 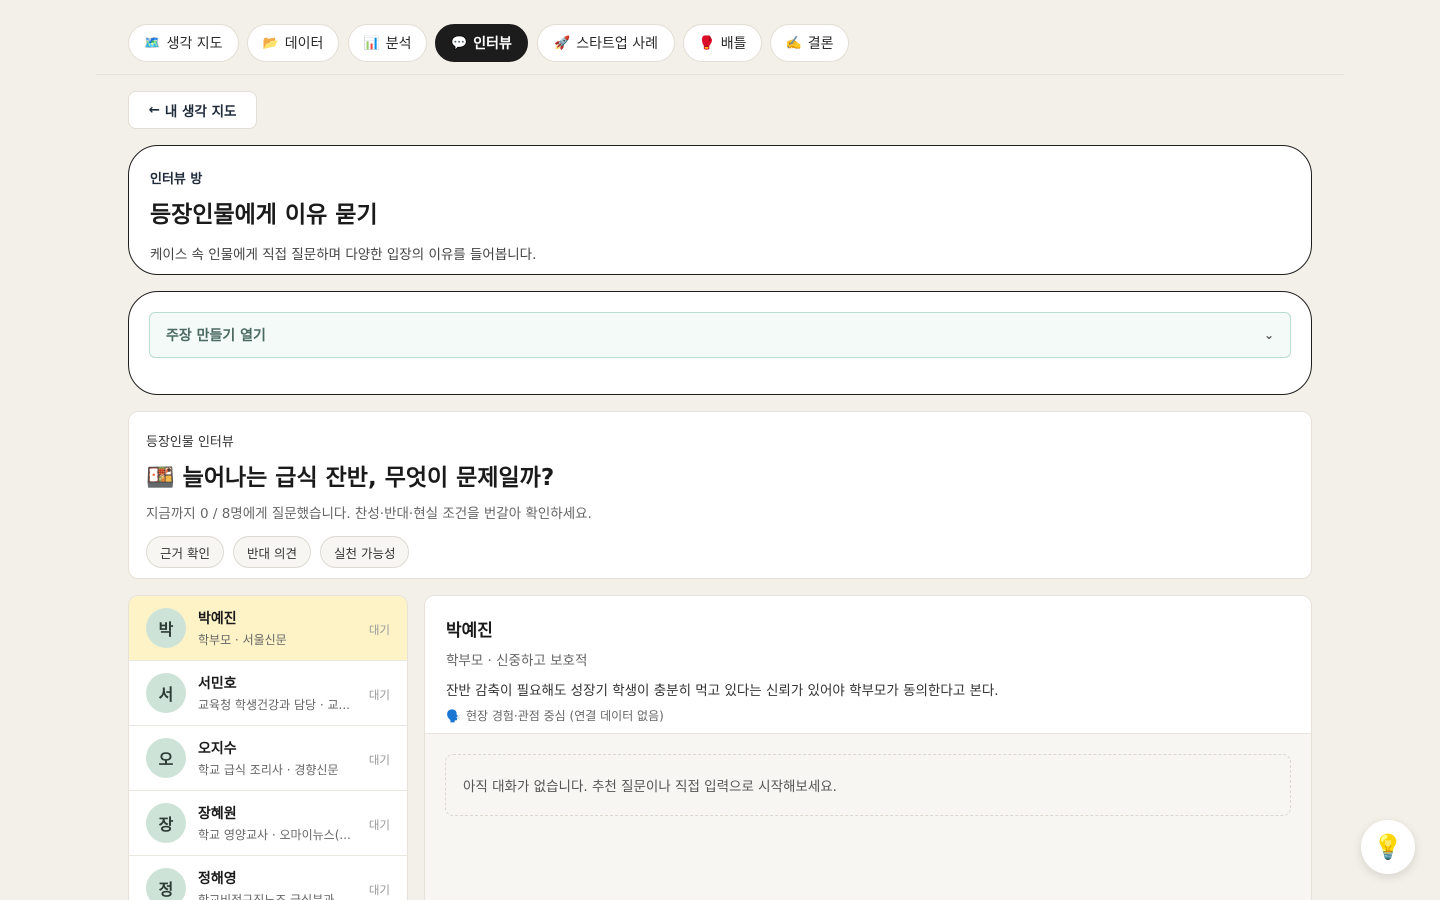 What do you see at coordinates (793, 43) in the screenshot?
I see `writing-hand-icon: ✍️` at bounding box center [793, 43].